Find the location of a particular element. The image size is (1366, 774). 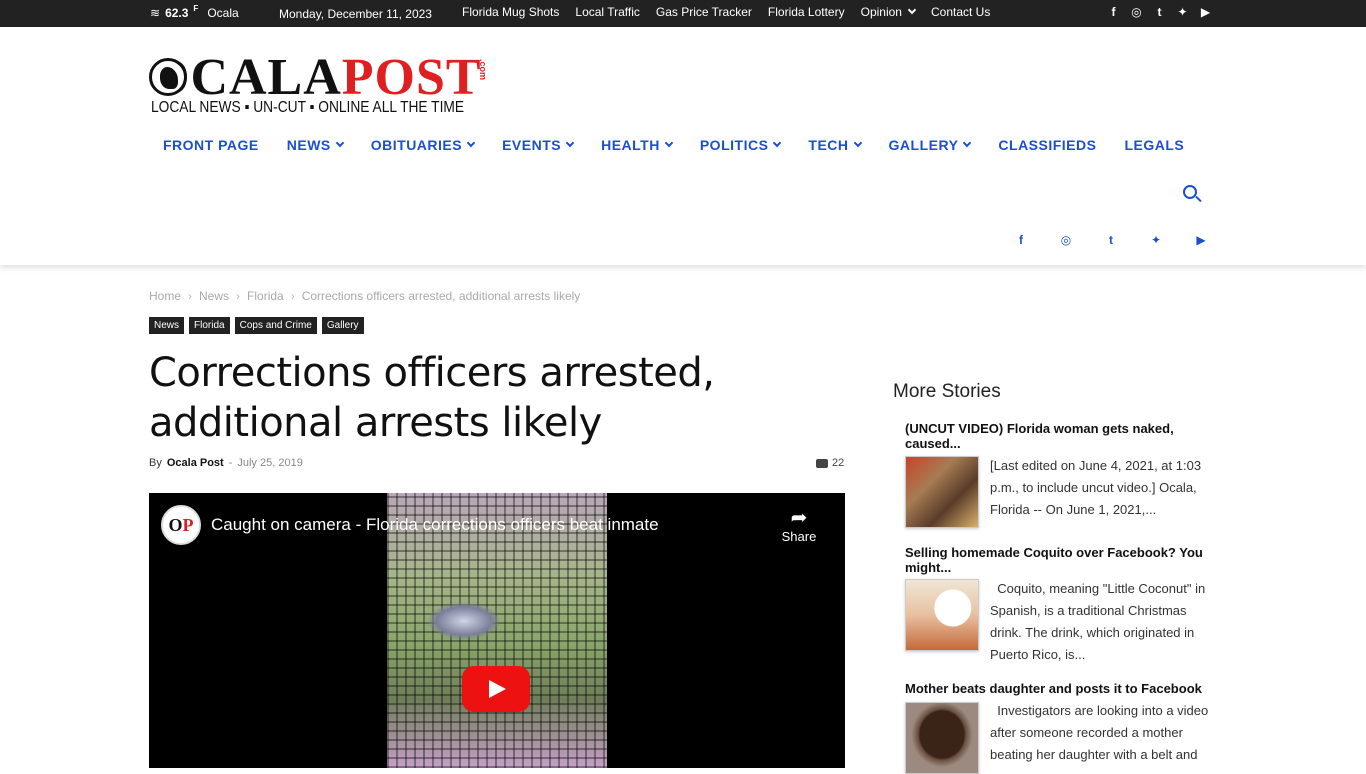

toplink-opinion: Opinion is located at coordinates (888, 12).